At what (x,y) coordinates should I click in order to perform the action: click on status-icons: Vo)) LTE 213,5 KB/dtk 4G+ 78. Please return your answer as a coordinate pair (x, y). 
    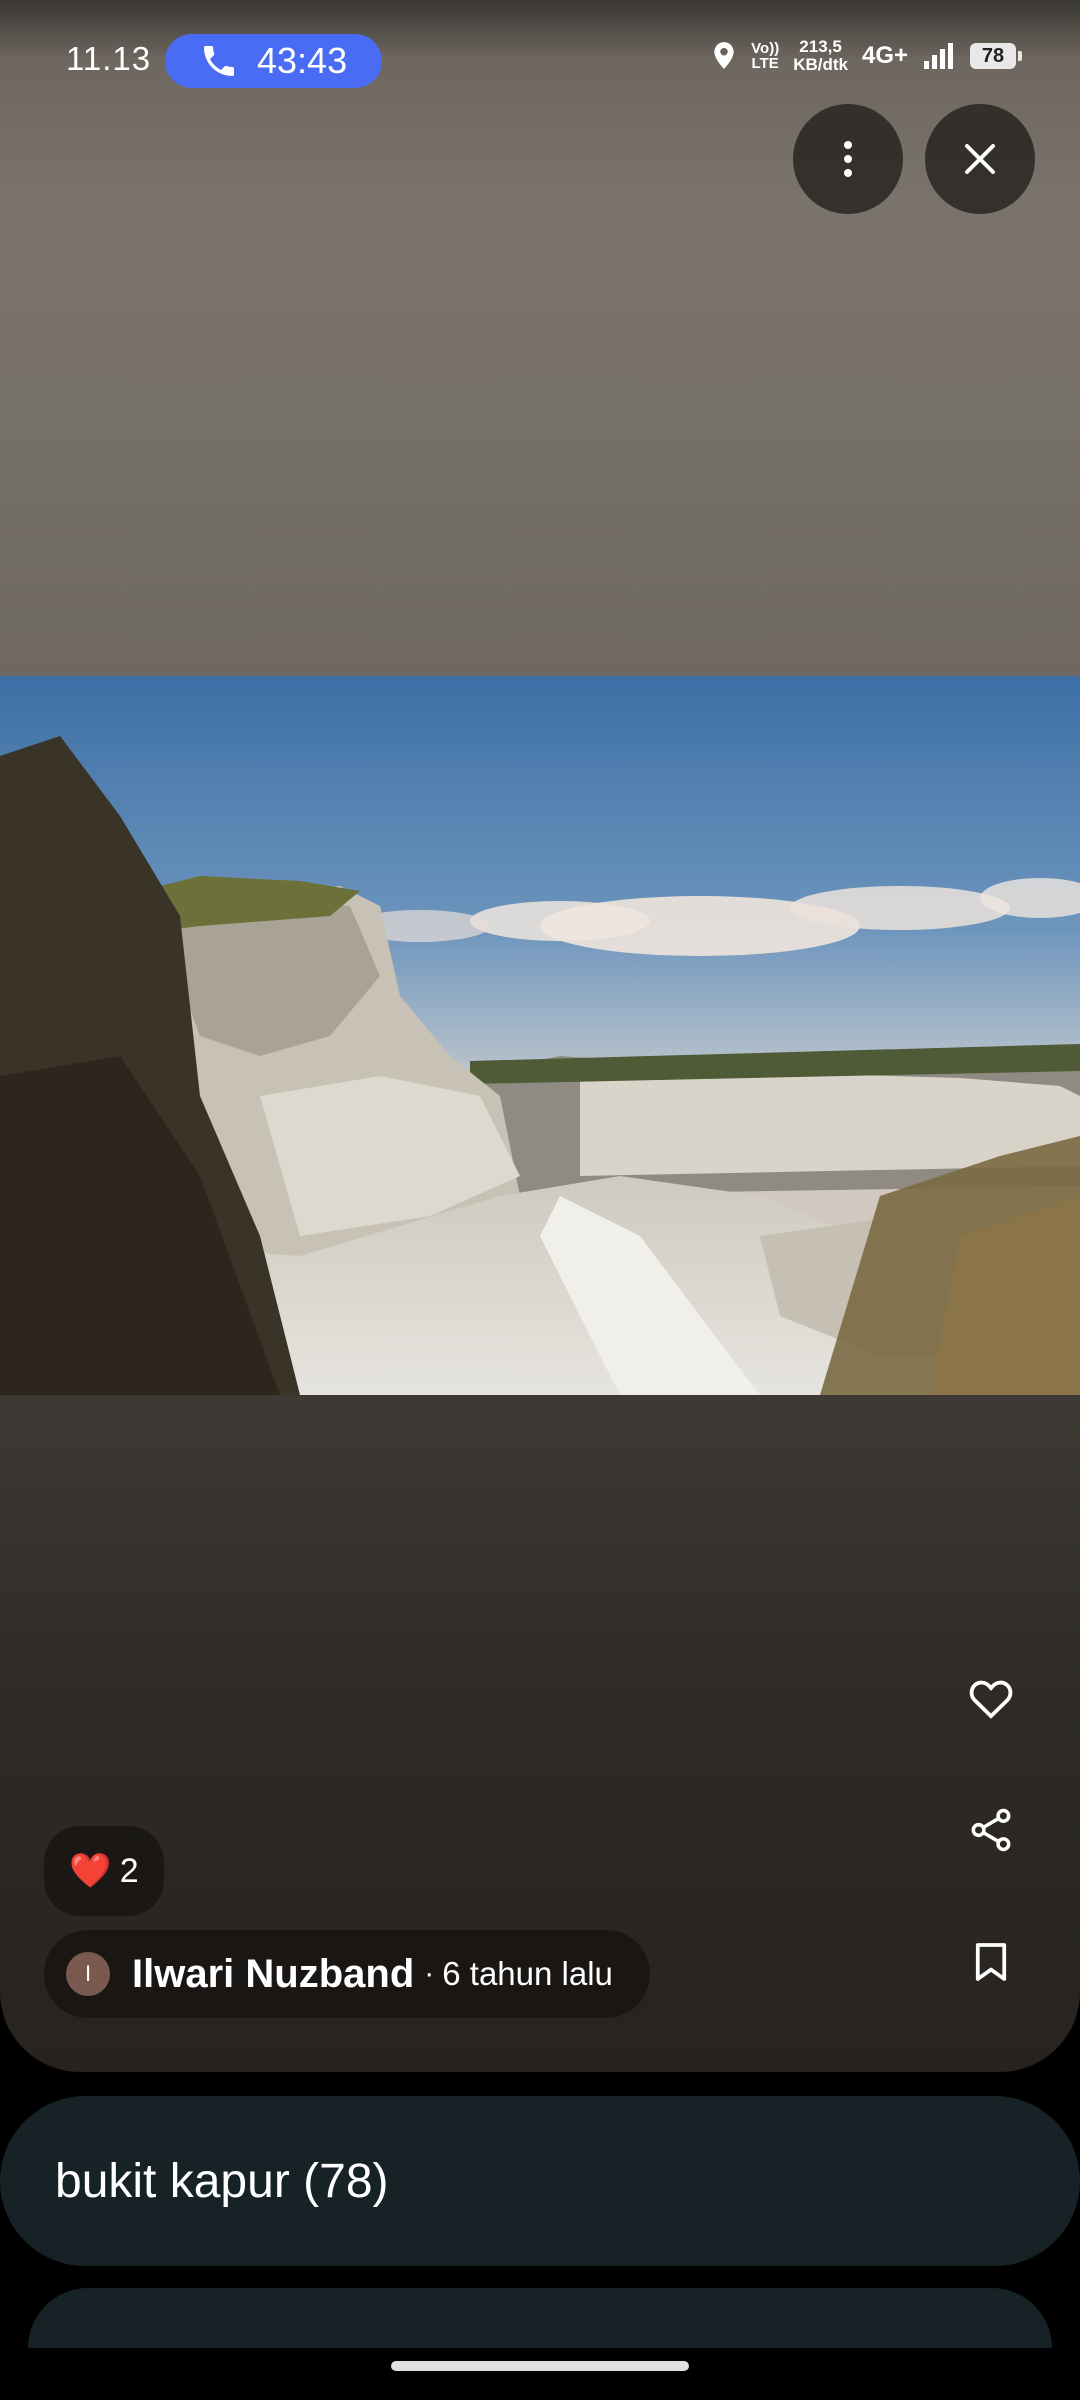
    Looking at the image, I should click on (866, 56).